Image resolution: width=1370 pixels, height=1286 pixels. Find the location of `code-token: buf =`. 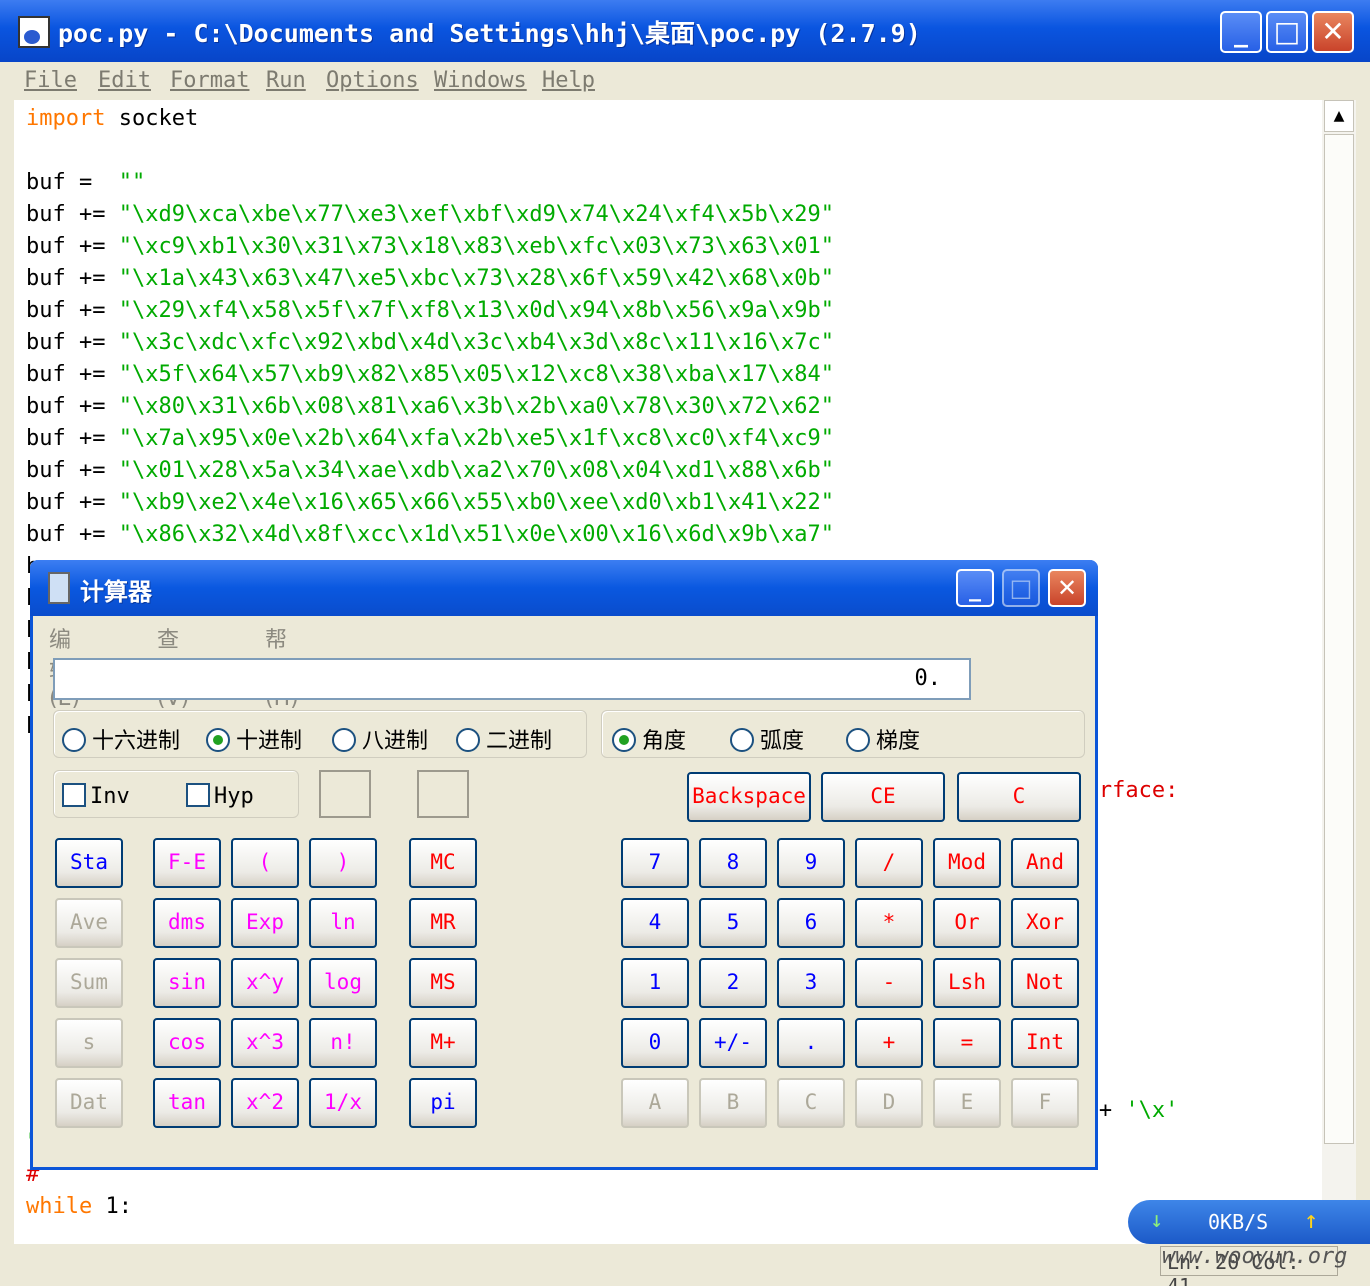

code-token: buf = is located at coordinates (72, 182).